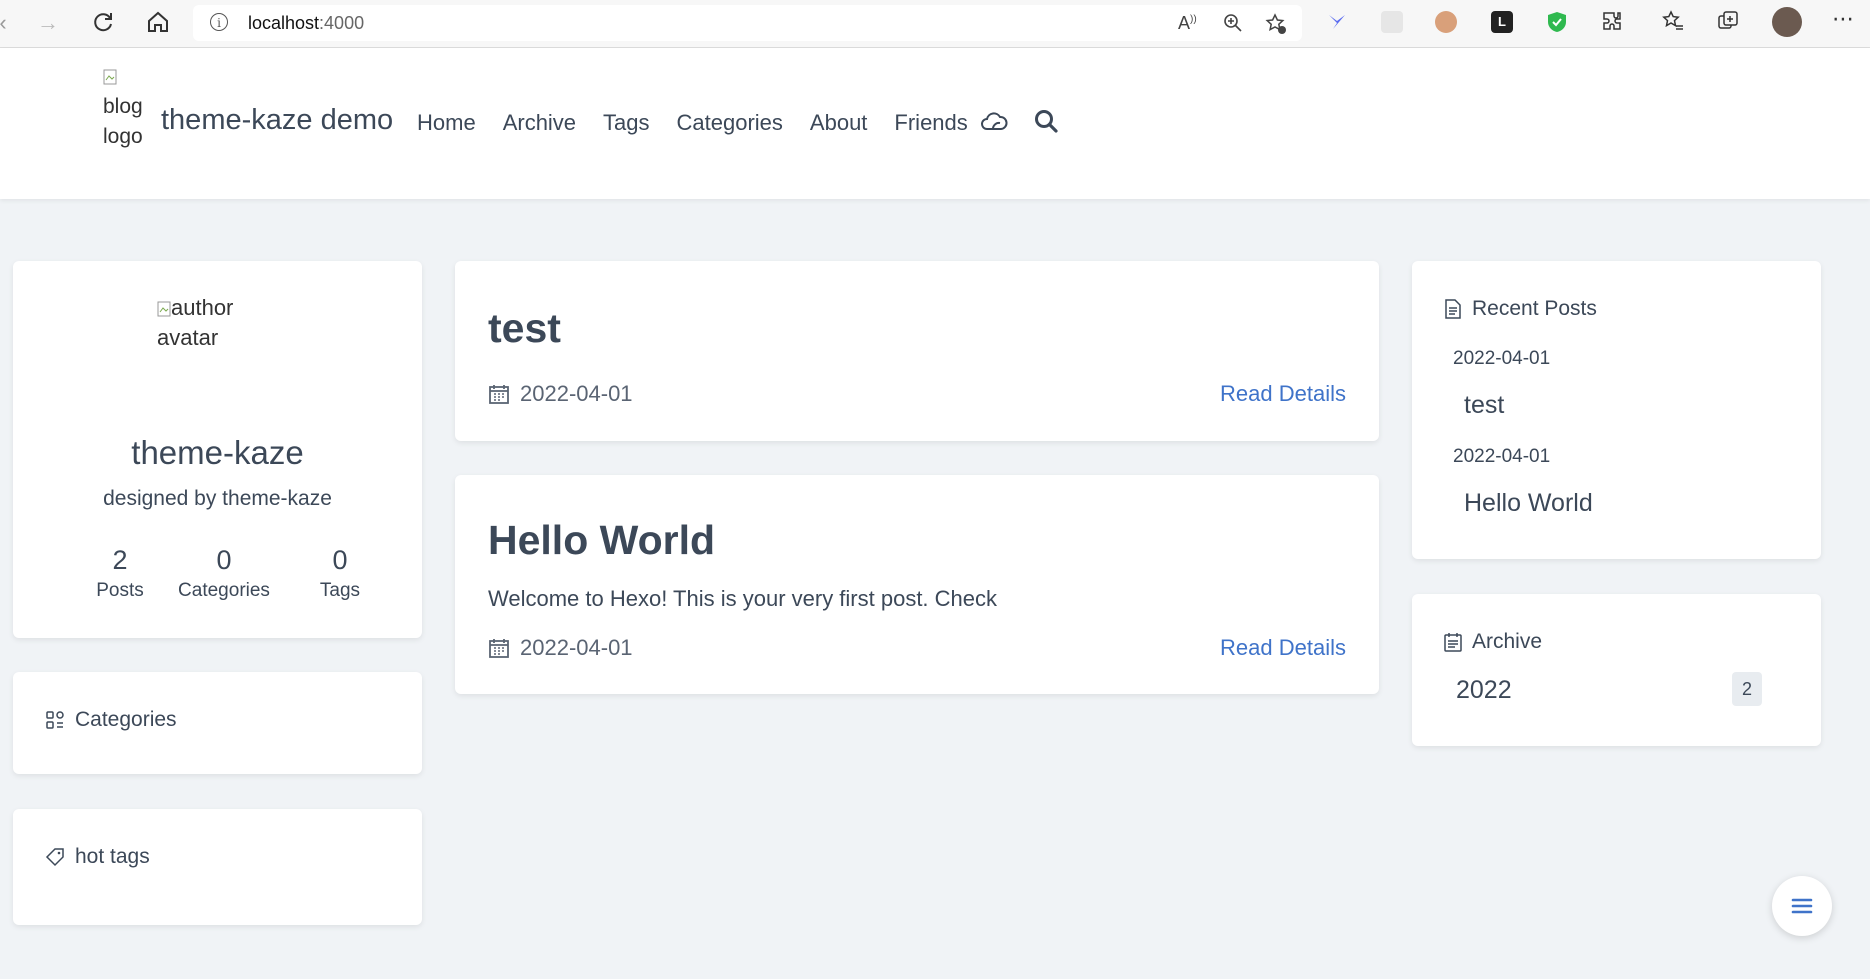  Describe the element at coordinates (601, 540) in the screenshot. I see `post-title: Hello World` at that location.